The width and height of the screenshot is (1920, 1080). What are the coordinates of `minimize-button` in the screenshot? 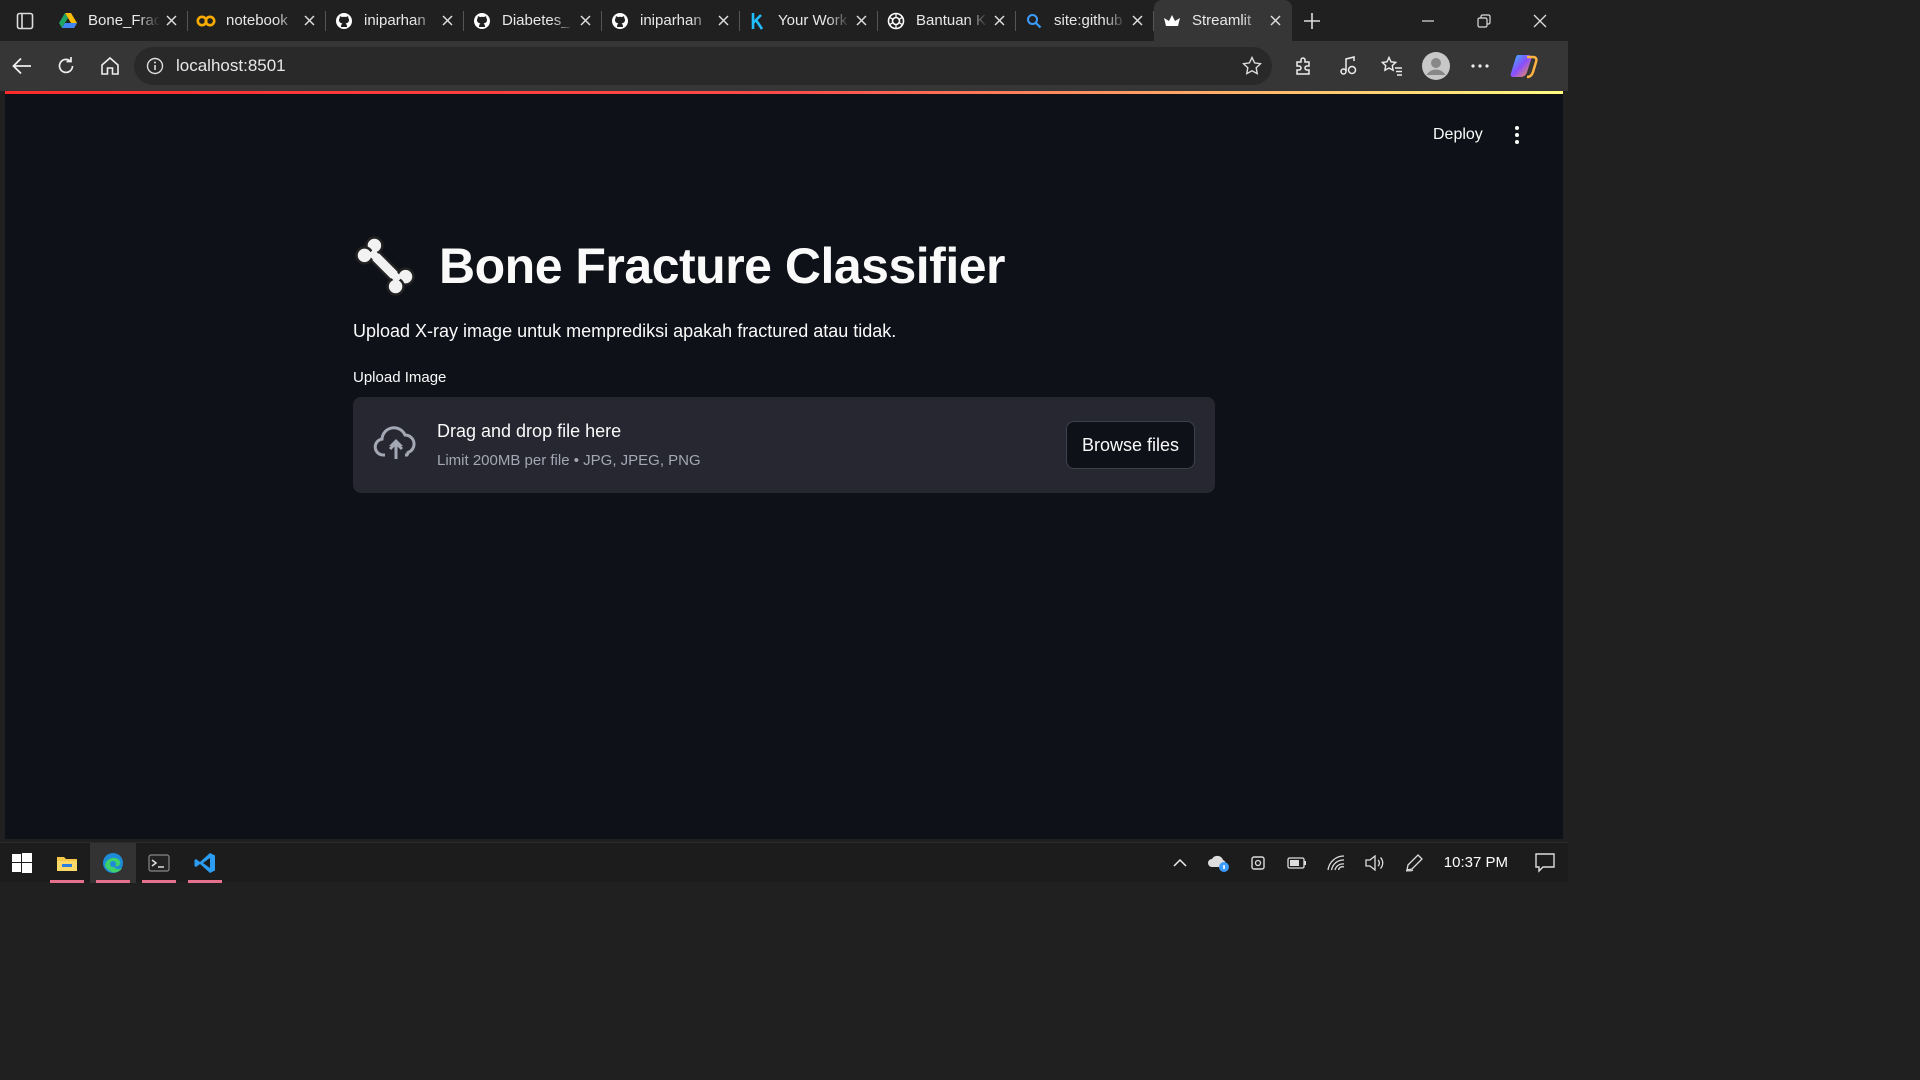 It's located at (1428, 20).